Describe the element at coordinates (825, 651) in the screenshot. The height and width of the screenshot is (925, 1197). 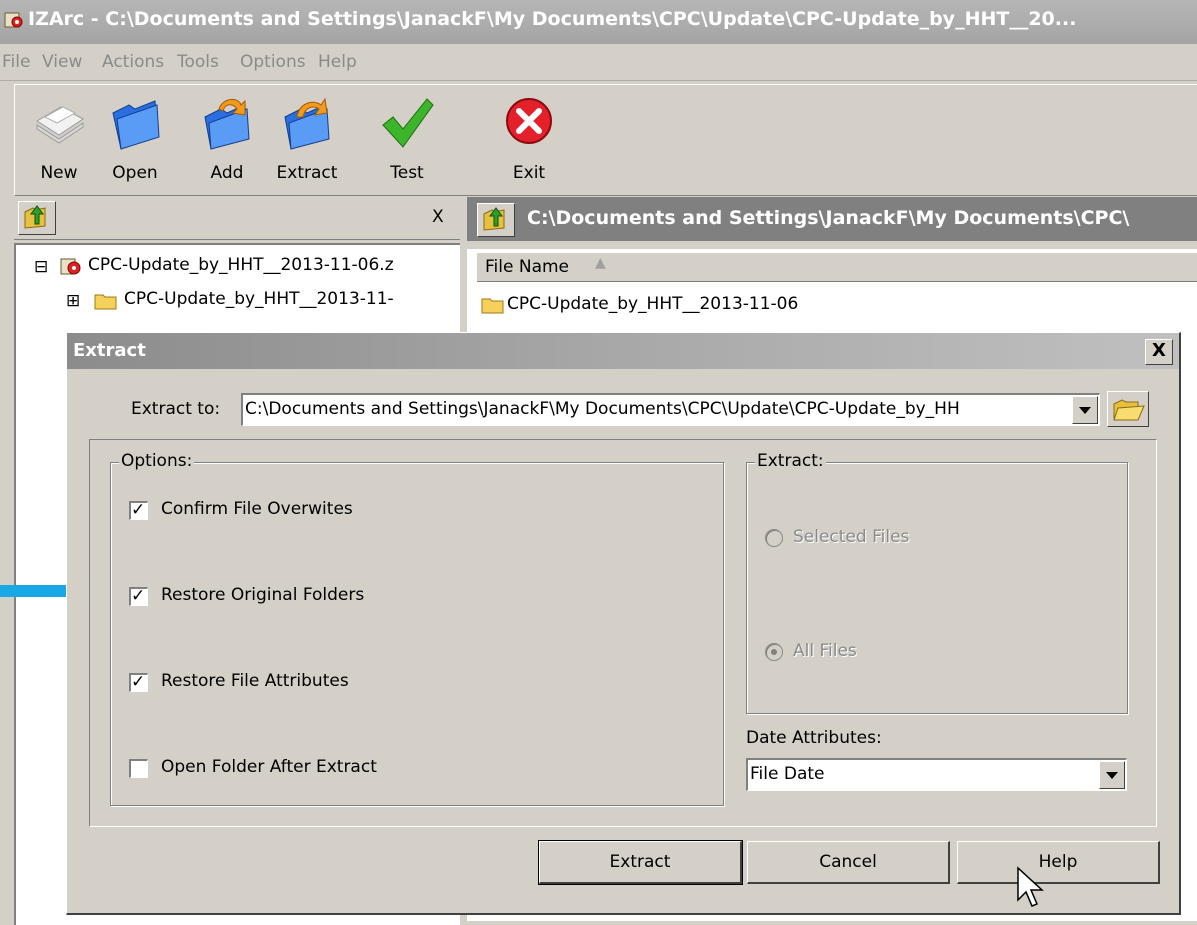
I see `all-files-label: All Files` at that location.